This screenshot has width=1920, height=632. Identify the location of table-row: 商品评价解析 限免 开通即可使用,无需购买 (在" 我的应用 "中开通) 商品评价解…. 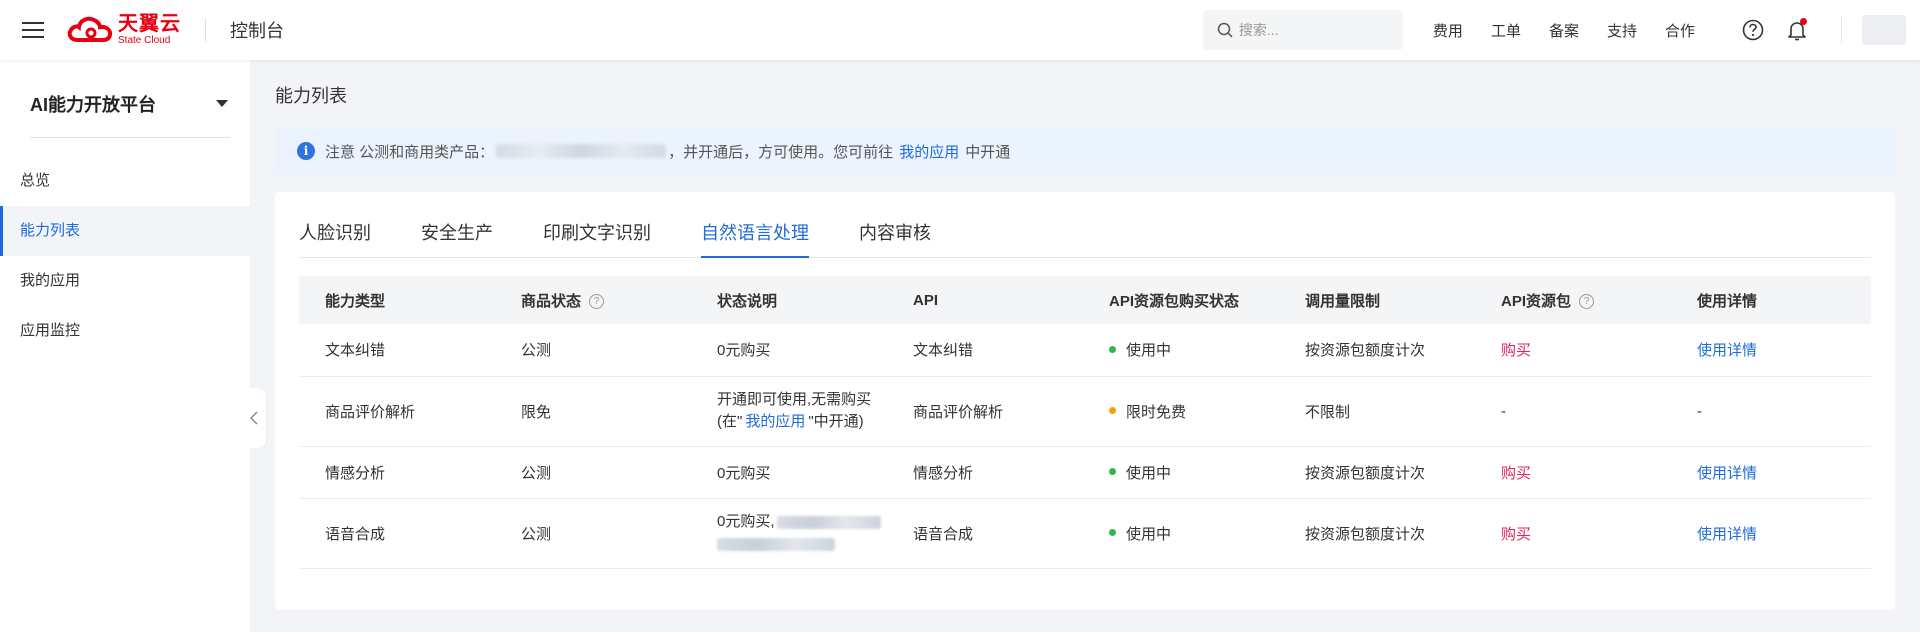
(1085, 411).